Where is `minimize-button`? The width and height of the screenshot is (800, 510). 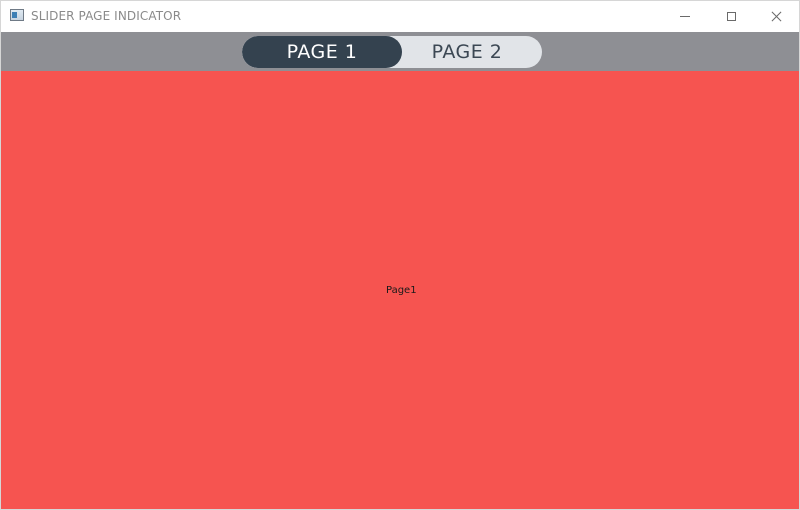 minimize-button is located at coordinates (685, 16).